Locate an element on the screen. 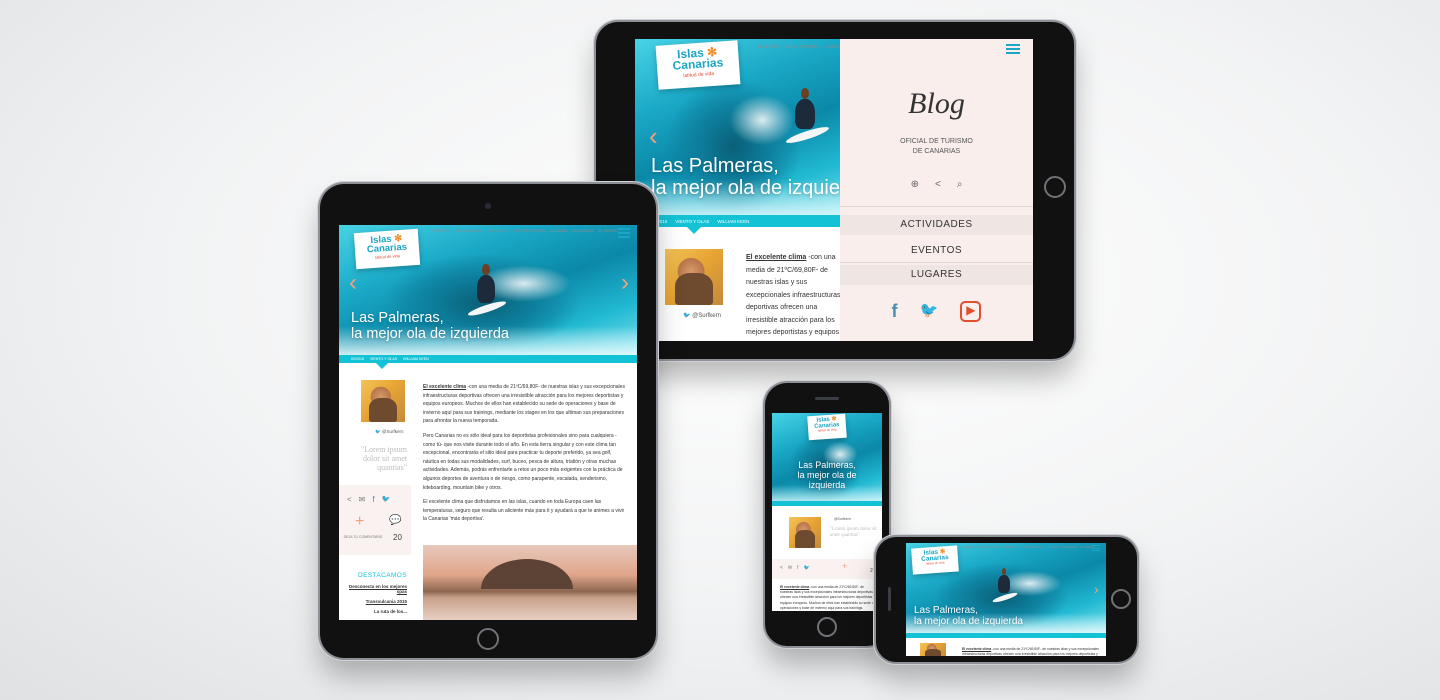 This screenshot has width=1440, height=700. share-panel: < ✉ f 🐦 + 20 is located at coordinates (827, 569).